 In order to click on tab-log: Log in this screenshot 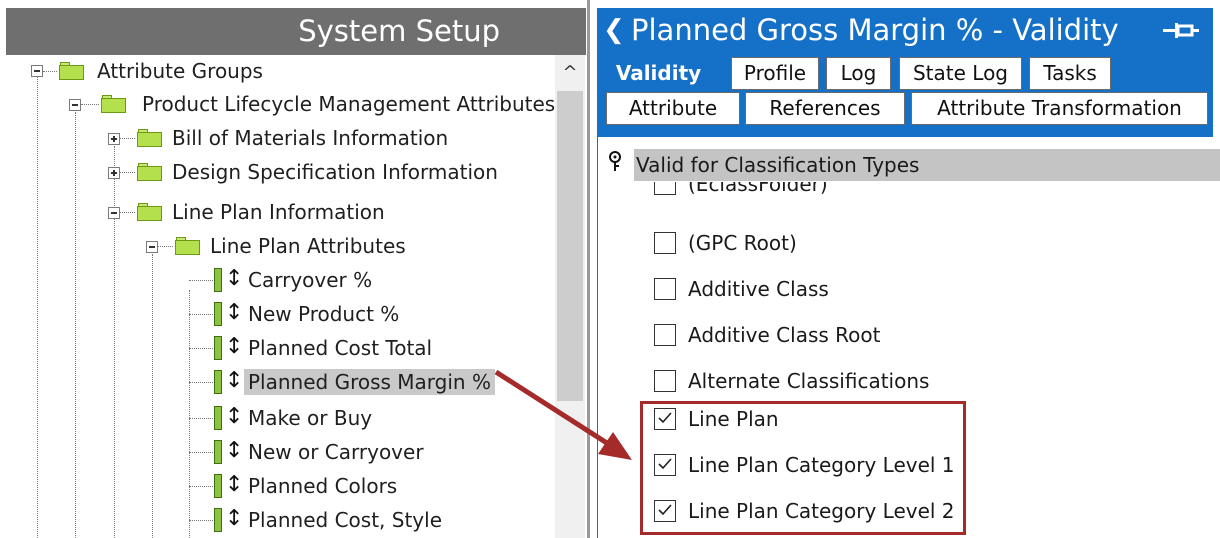, I will do `click(858, 73)`.